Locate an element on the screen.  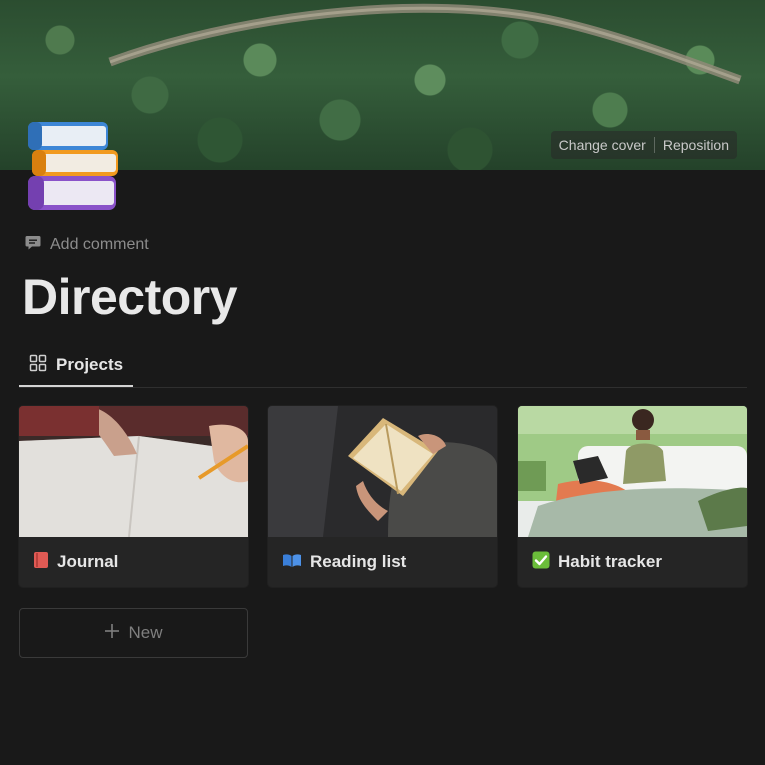
card-caption: Reading list is located at coordinates (344, 562).